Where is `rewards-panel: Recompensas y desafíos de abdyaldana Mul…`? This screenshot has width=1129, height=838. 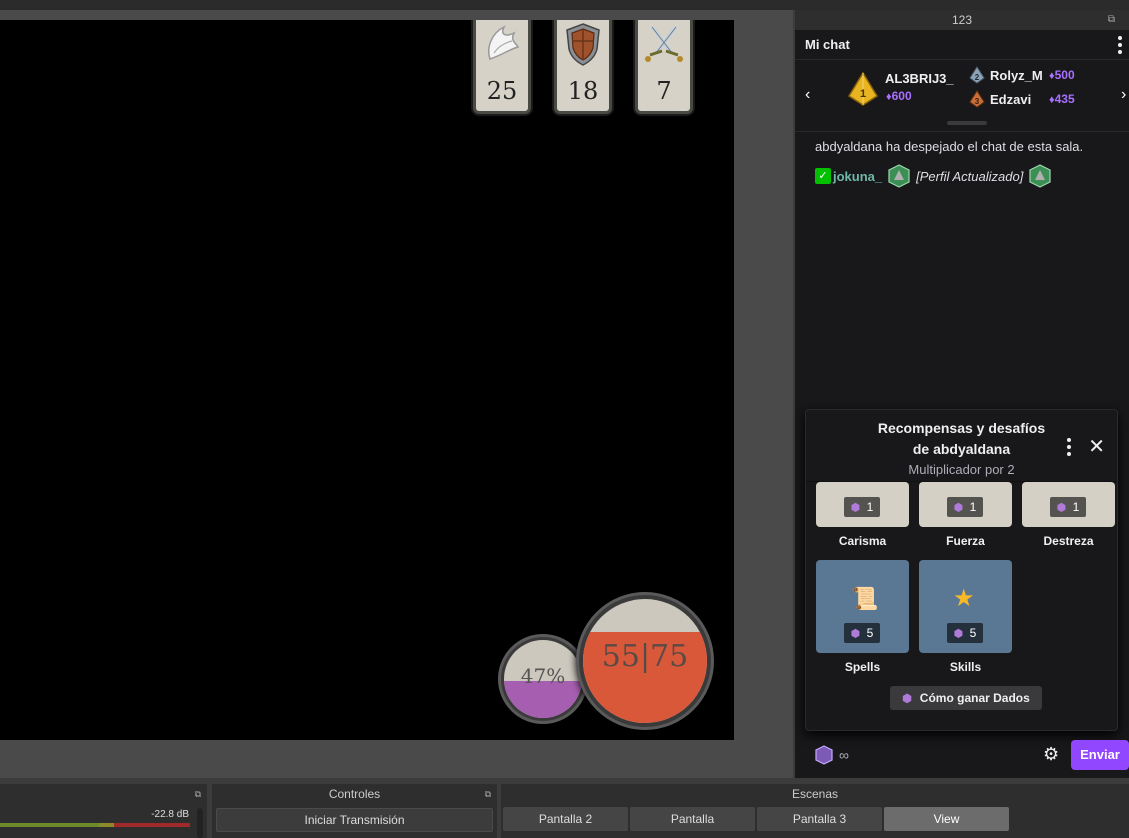
rewards-panel: Recompensas y desafíos de abdyaldana Mul… is located at coordinates (961, 570).